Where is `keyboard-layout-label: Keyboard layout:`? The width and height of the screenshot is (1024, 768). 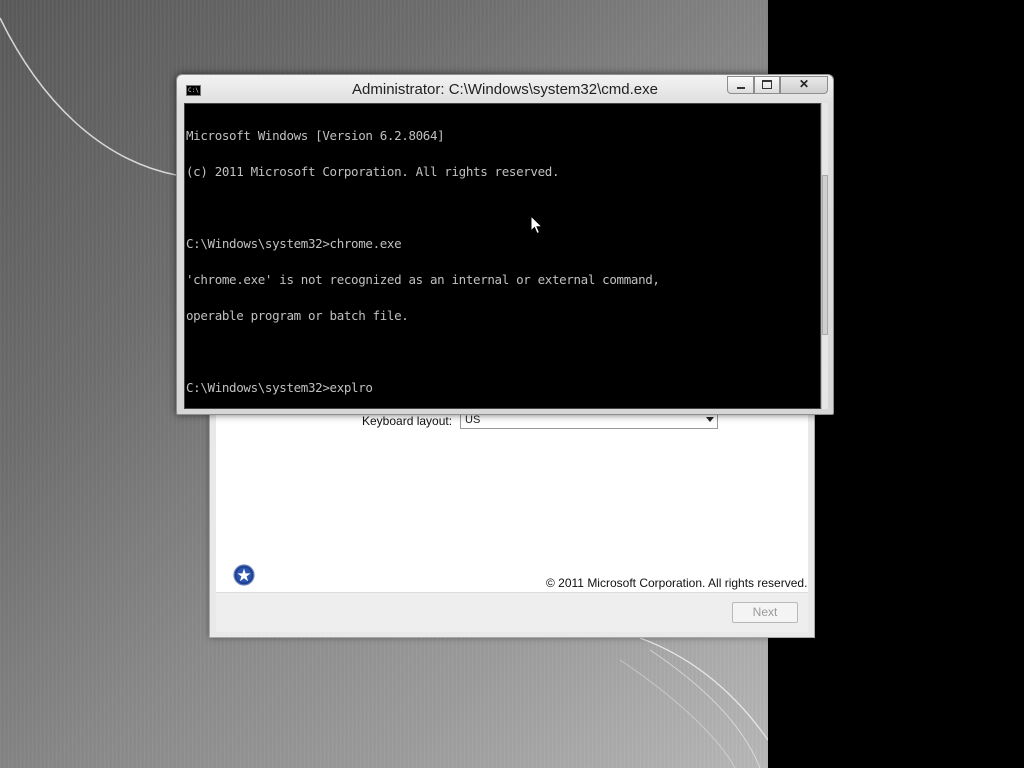
keyboard-layout-label: Keyboard layout: is located at coordinates (407, 421).